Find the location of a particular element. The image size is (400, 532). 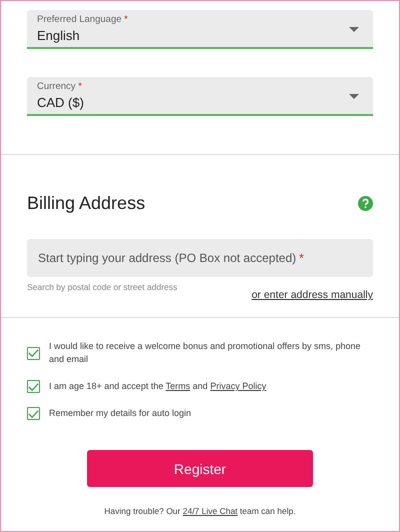

dropdown-field: Preferred Language * English is located at coordinates (200, 29).